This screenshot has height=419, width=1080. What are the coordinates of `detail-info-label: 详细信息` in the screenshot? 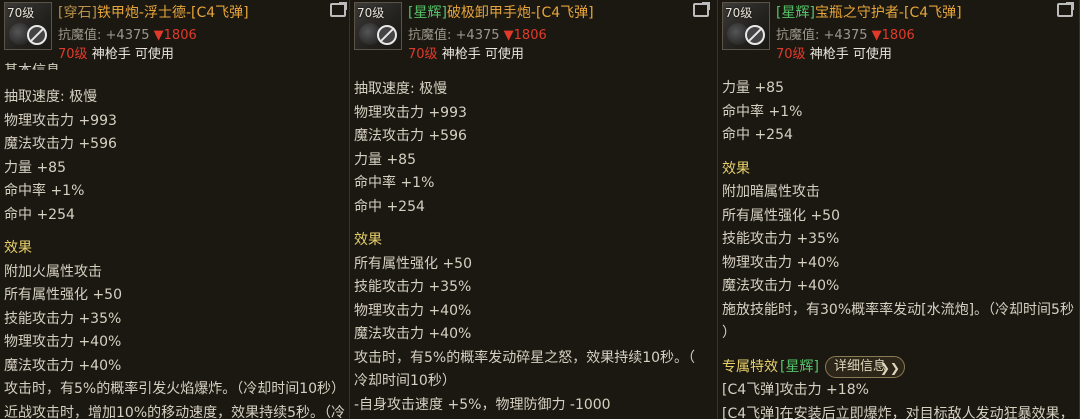 It's located at (859, 367).